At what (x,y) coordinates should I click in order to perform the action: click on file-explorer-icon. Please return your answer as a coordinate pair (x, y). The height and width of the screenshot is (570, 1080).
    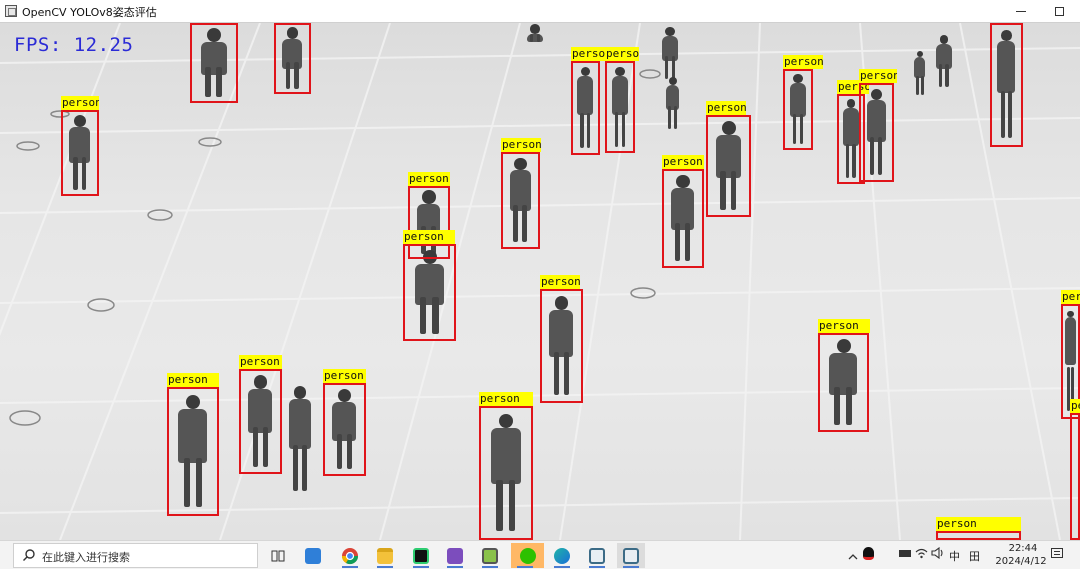
    Looking at the image, I should click on (385, 555).